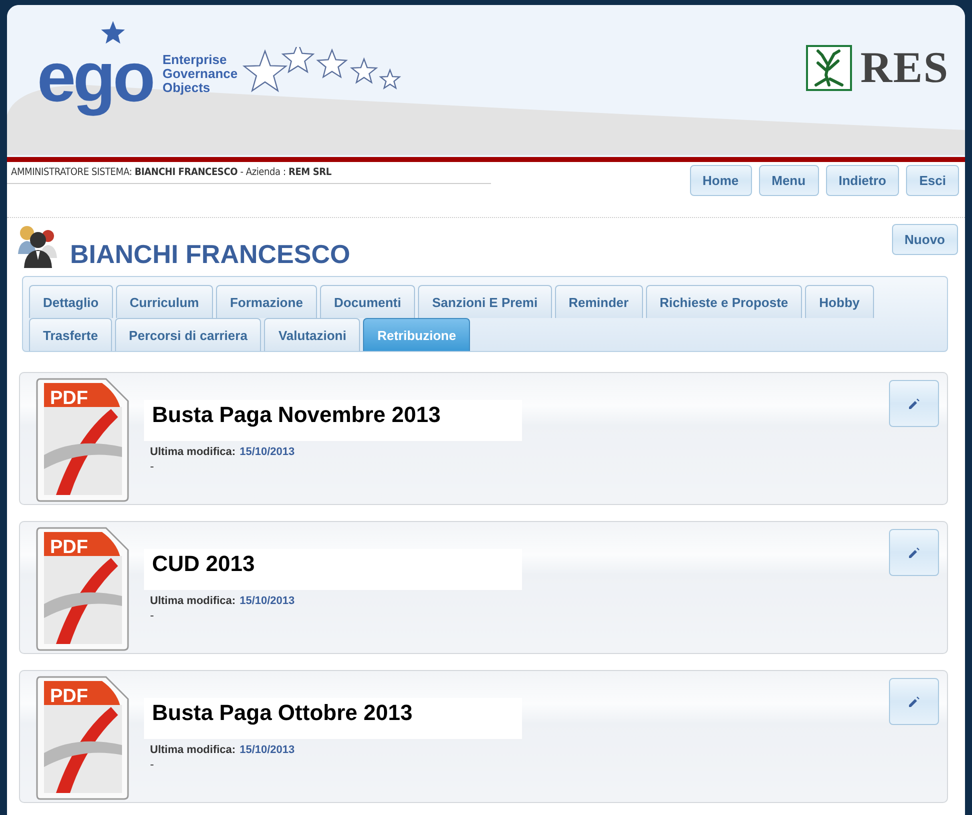 This screenshot has height=815, width=972. I want to click on logo-tagline: Enterprise, so click(195, 60).